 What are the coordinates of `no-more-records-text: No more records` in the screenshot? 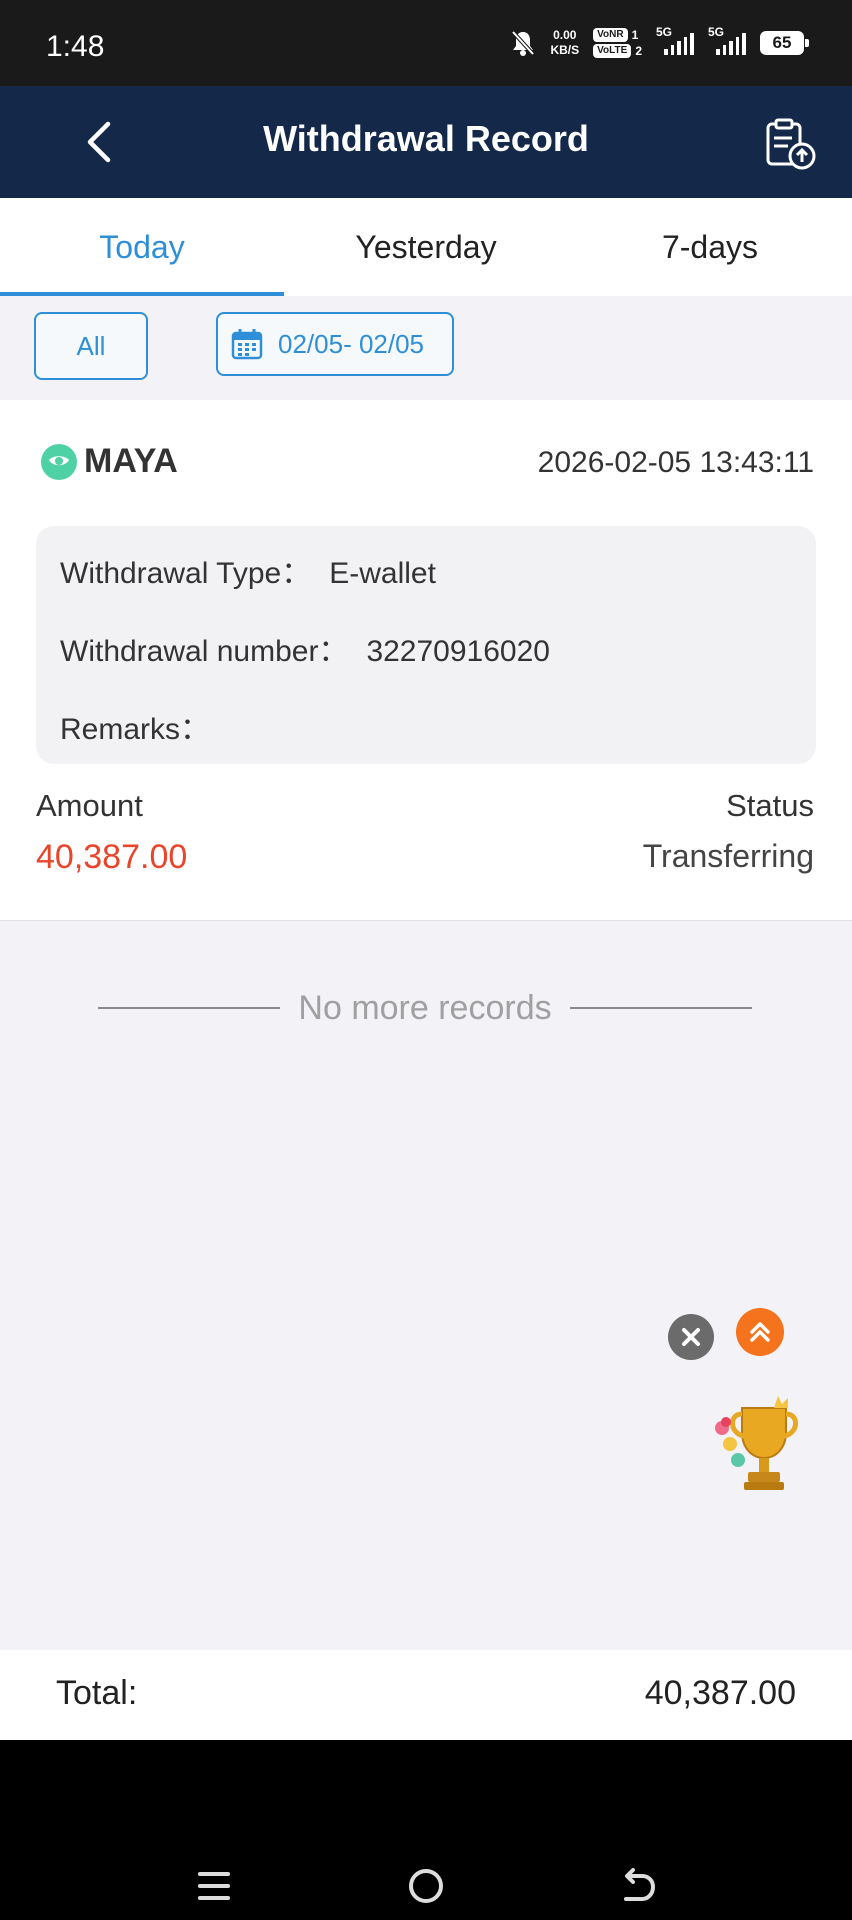 It's located at (425, 1007).